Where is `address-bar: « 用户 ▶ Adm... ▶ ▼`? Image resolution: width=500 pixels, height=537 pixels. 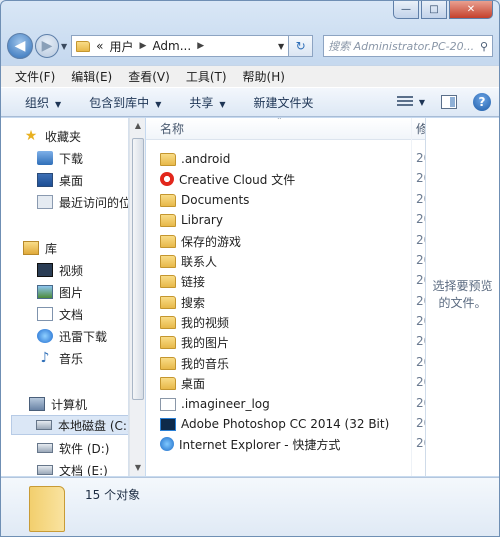 address-bar: « 用户 ▶ Adm... ▶ ▼ is located at coordinates (180, 46).